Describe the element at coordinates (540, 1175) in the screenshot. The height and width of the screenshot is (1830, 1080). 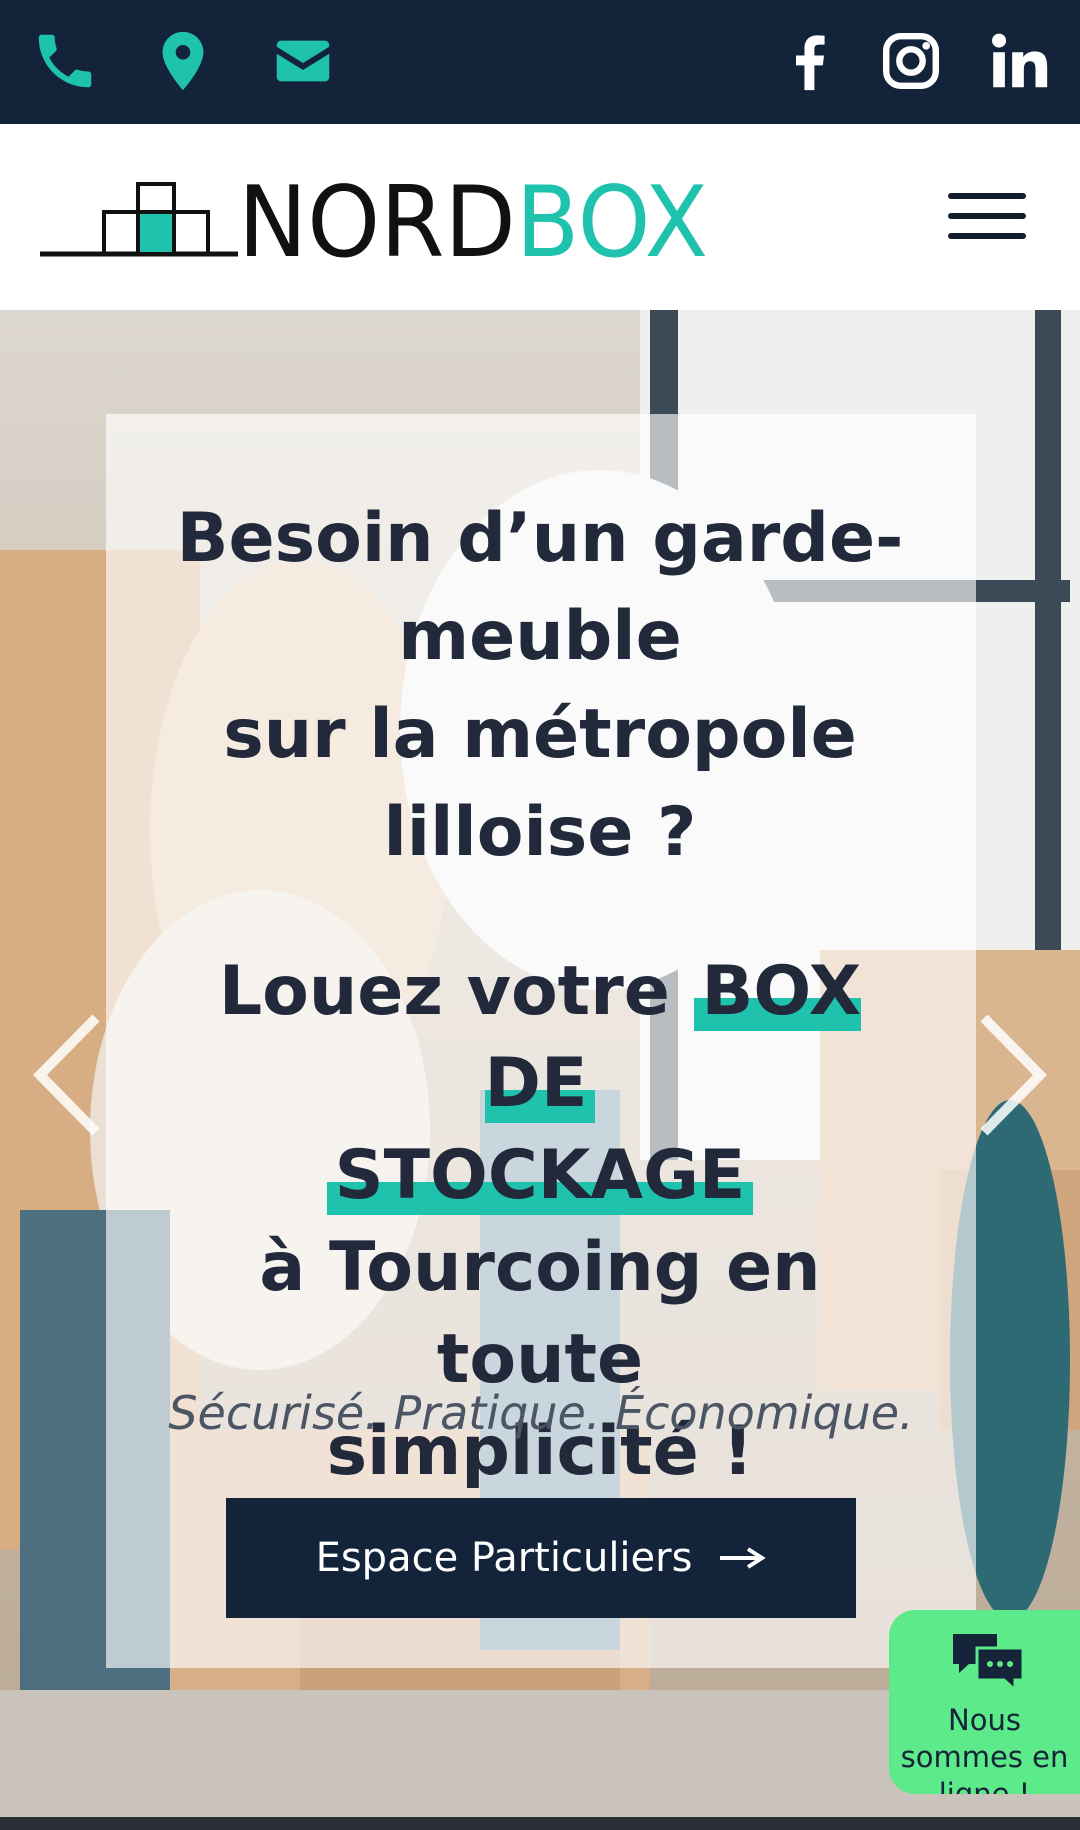
I see `highlight-text: STOCKAGE` at that location.